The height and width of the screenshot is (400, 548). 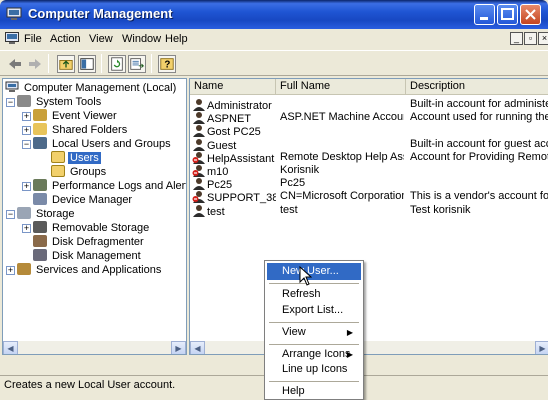 What do you see at coordinates (369, 145) in the screenshot?
I see `table-row: Guest Built-in account for guest access t` at bounding box center [369, 145].